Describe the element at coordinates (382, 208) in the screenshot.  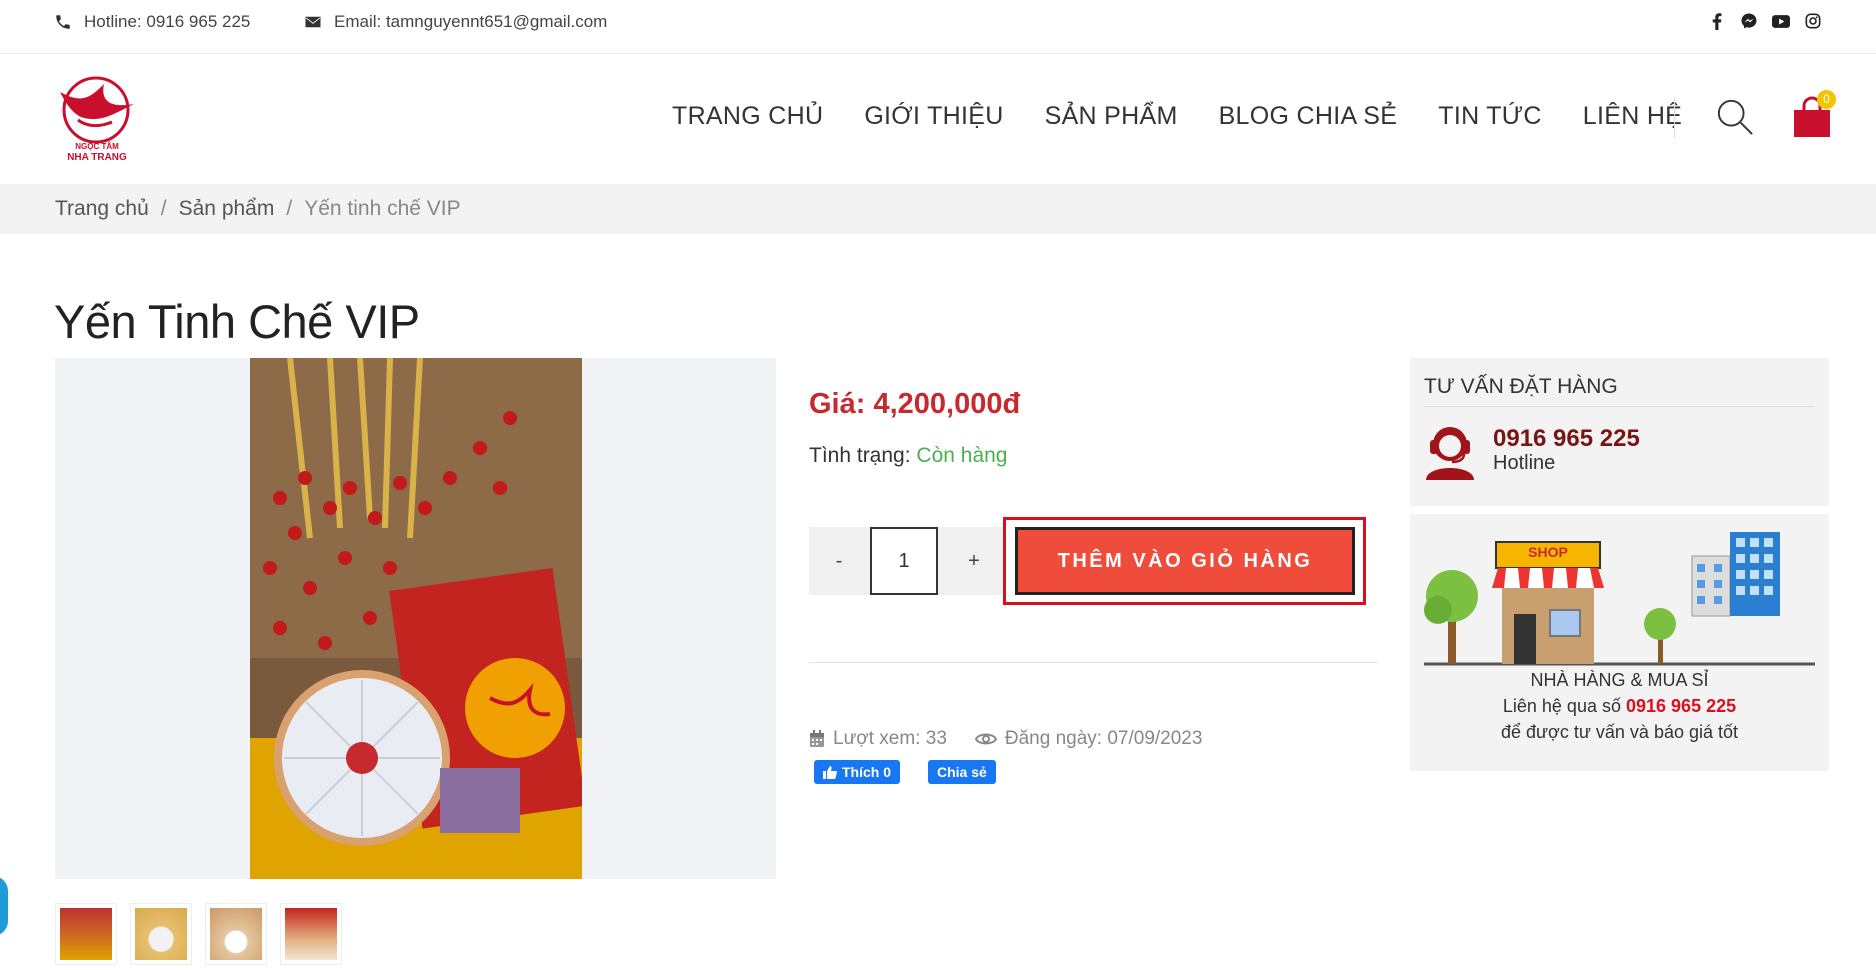
I see `breadcrumb-current: Yến tinh chế VIP` at that location.